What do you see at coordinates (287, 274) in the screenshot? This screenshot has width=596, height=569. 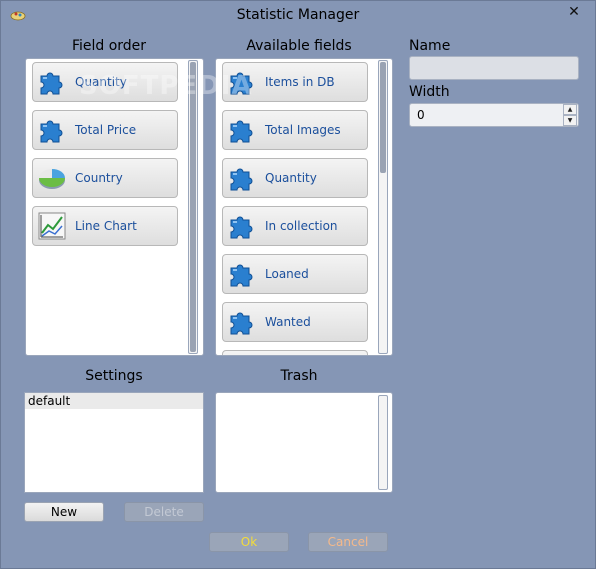 I see `available-field-item-label: Loaned` at bounding box center [287, 274].